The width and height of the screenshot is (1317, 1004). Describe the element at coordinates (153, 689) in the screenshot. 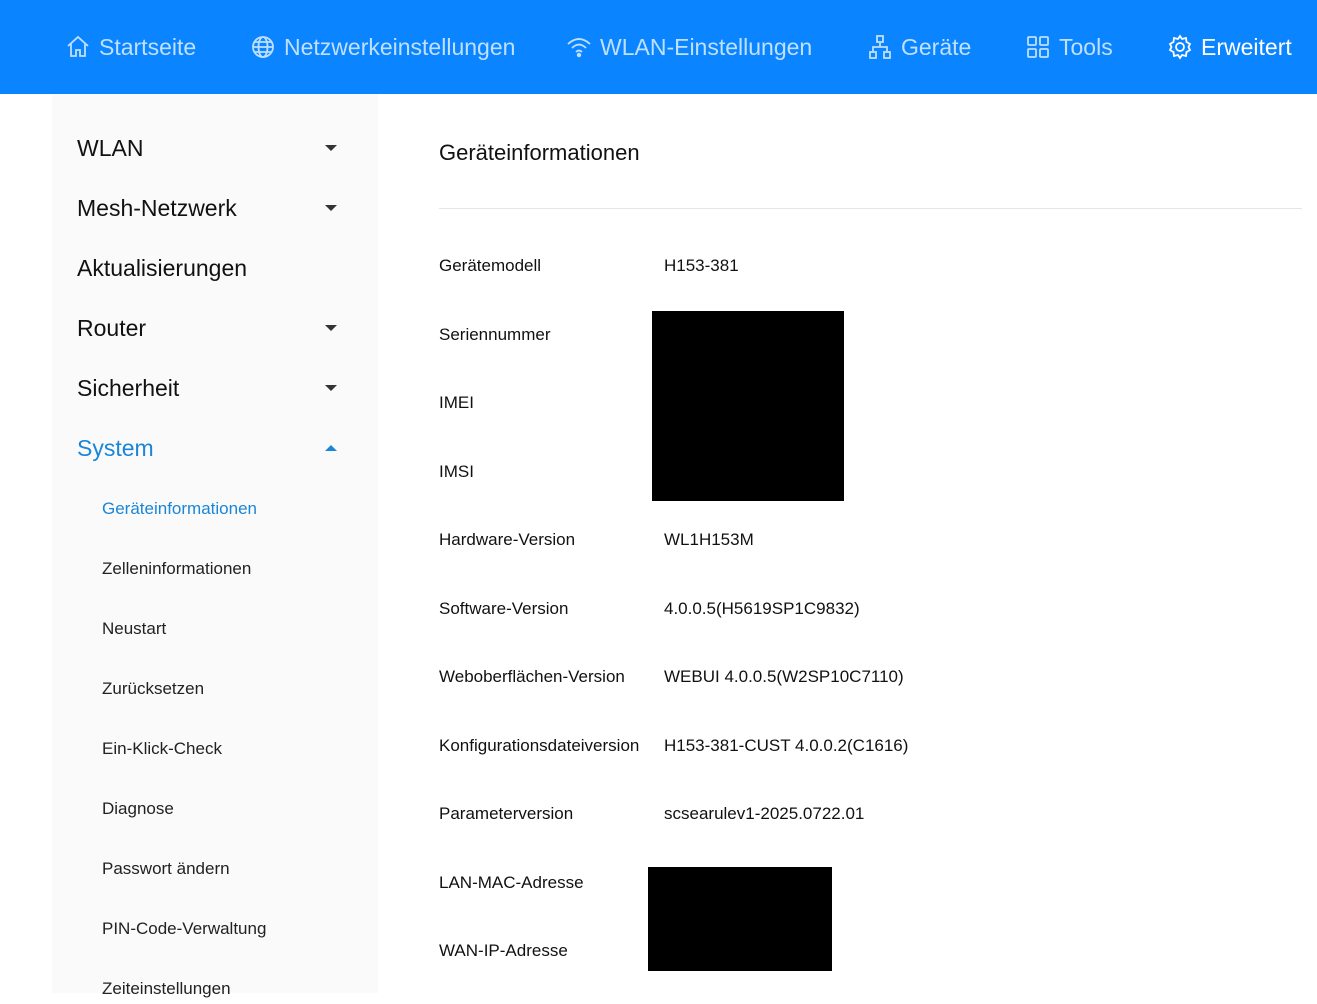

I see `sidebar-item-zuruecksetzen: Zurücksetzen` at that location.